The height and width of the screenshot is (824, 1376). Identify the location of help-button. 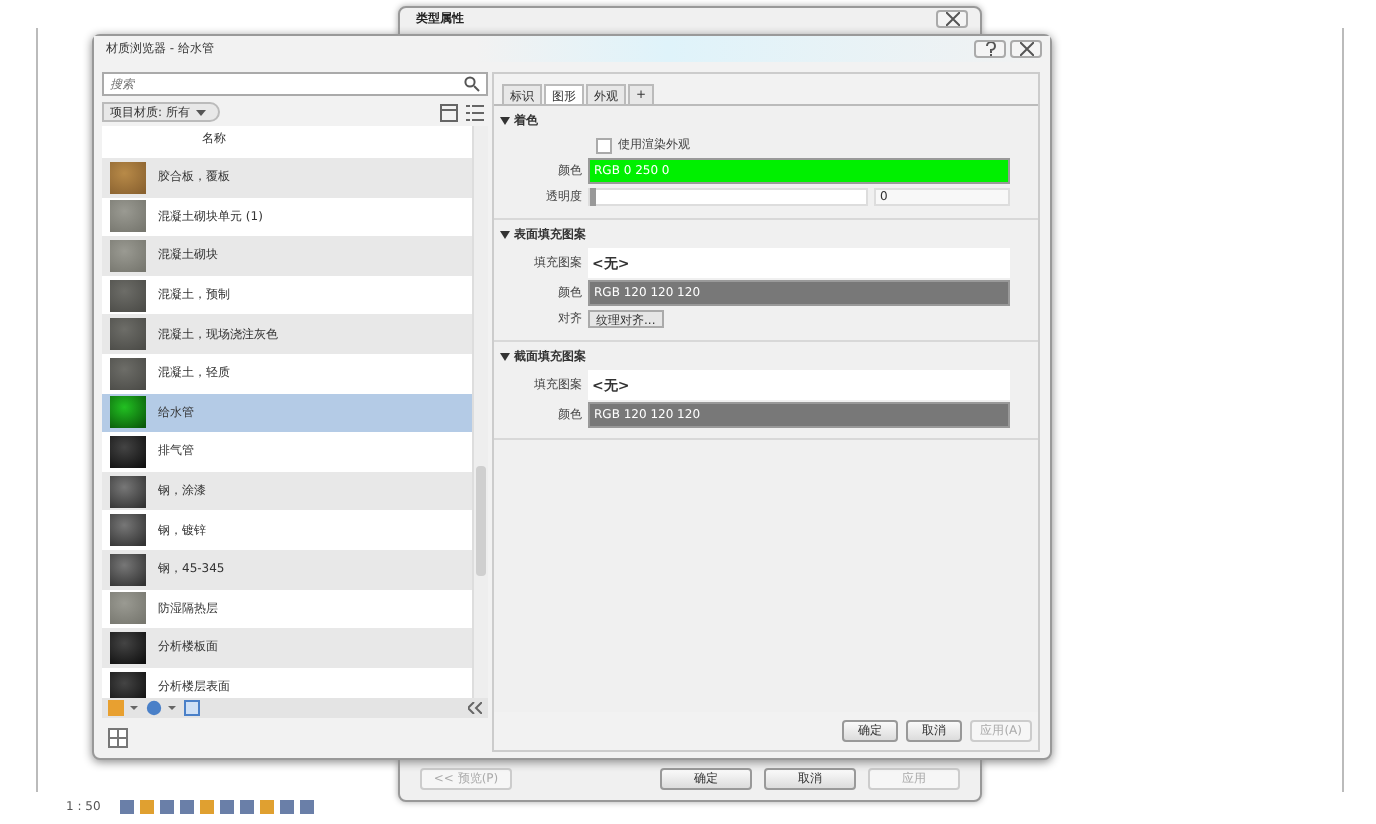
(990, 49).